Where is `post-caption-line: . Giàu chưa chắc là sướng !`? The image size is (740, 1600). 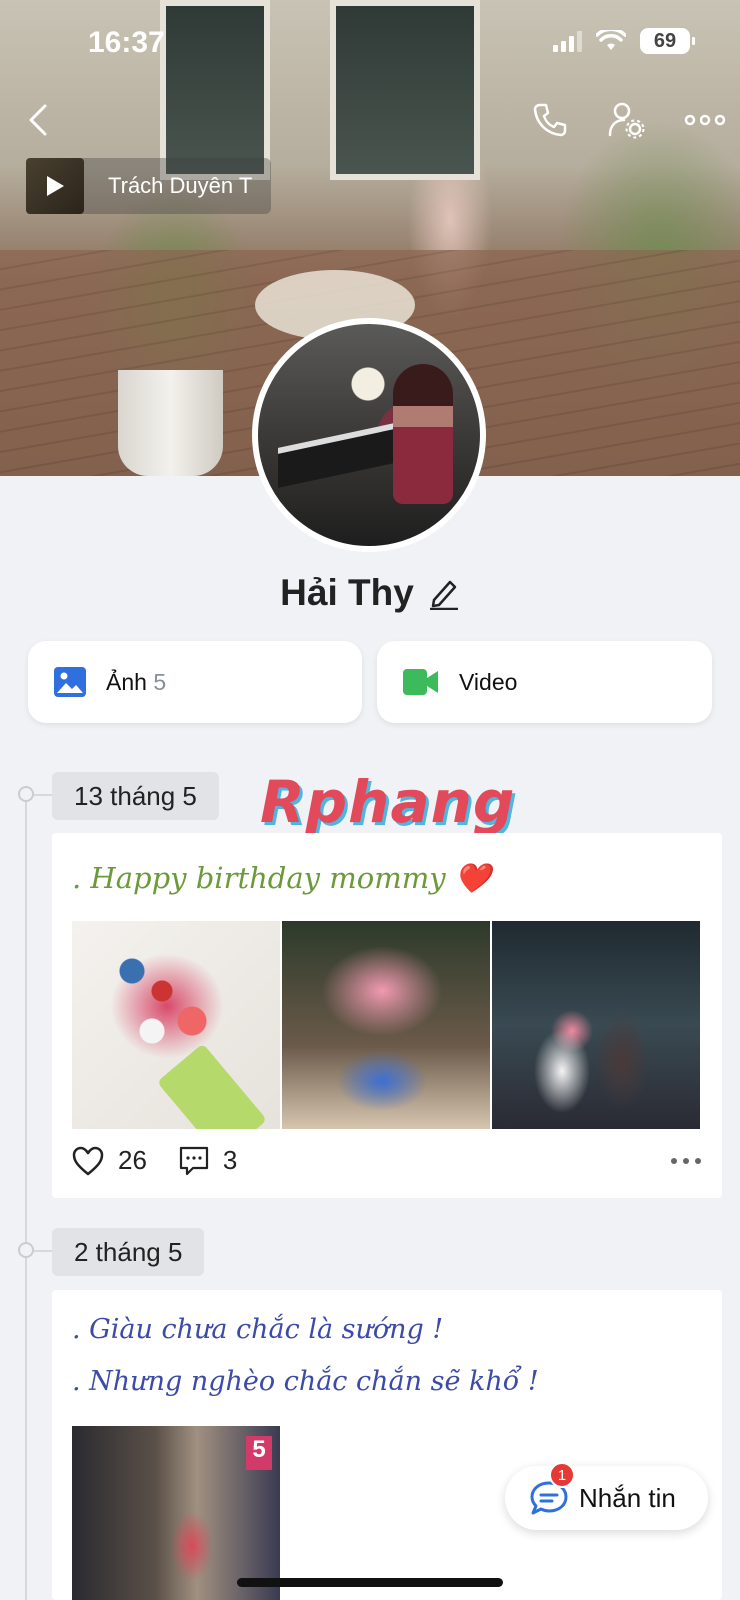
post-caption-line: . Giàu chưa chắc là sướng ! is located at coordinates (258, 1329).